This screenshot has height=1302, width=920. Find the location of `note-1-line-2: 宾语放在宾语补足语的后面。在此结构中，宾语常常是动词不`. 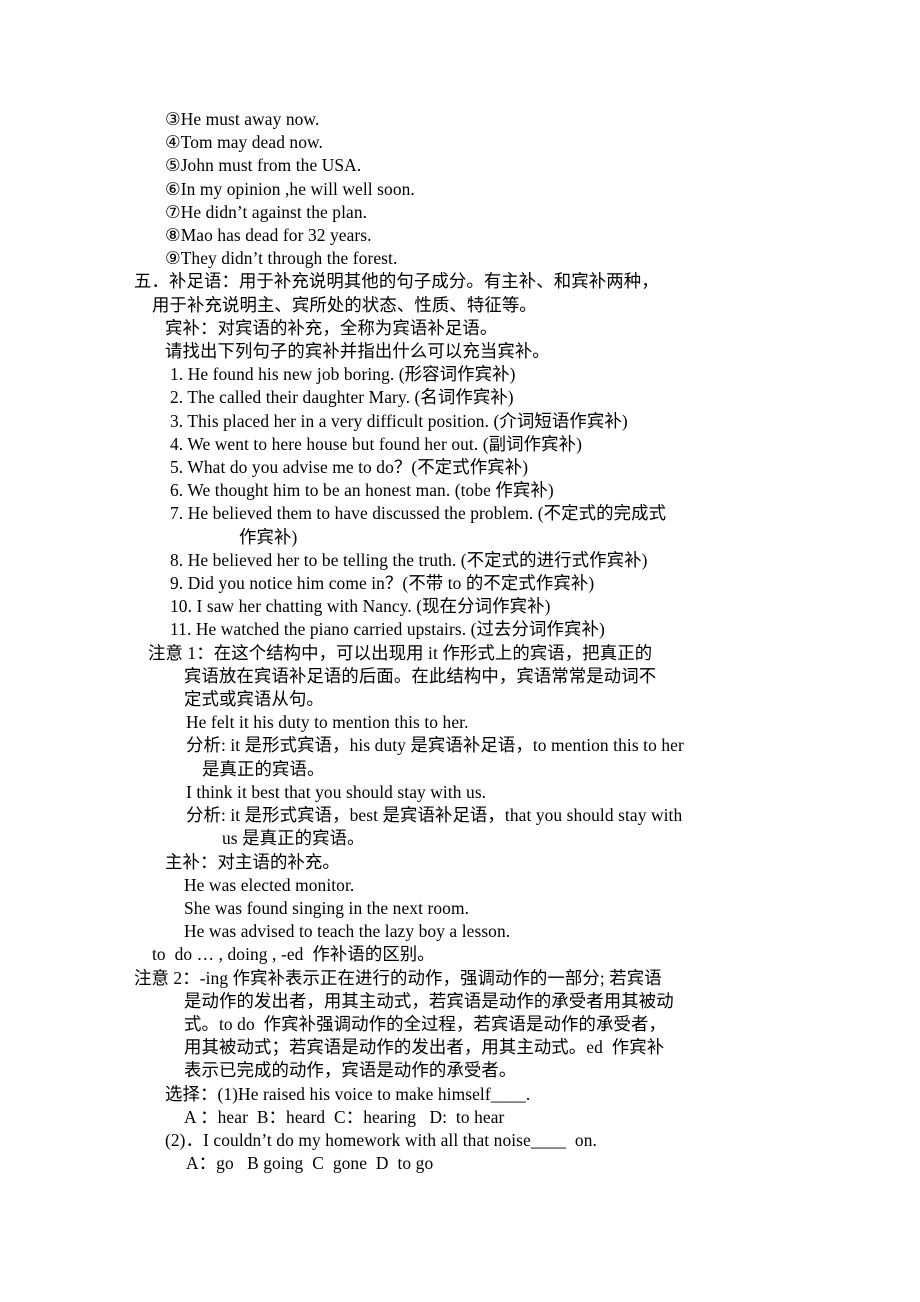

note-1-line-2: 宾语放在宾语补足语的后面。在此结构中，宾语常常是动词不 is located at coordinates (420, 675).